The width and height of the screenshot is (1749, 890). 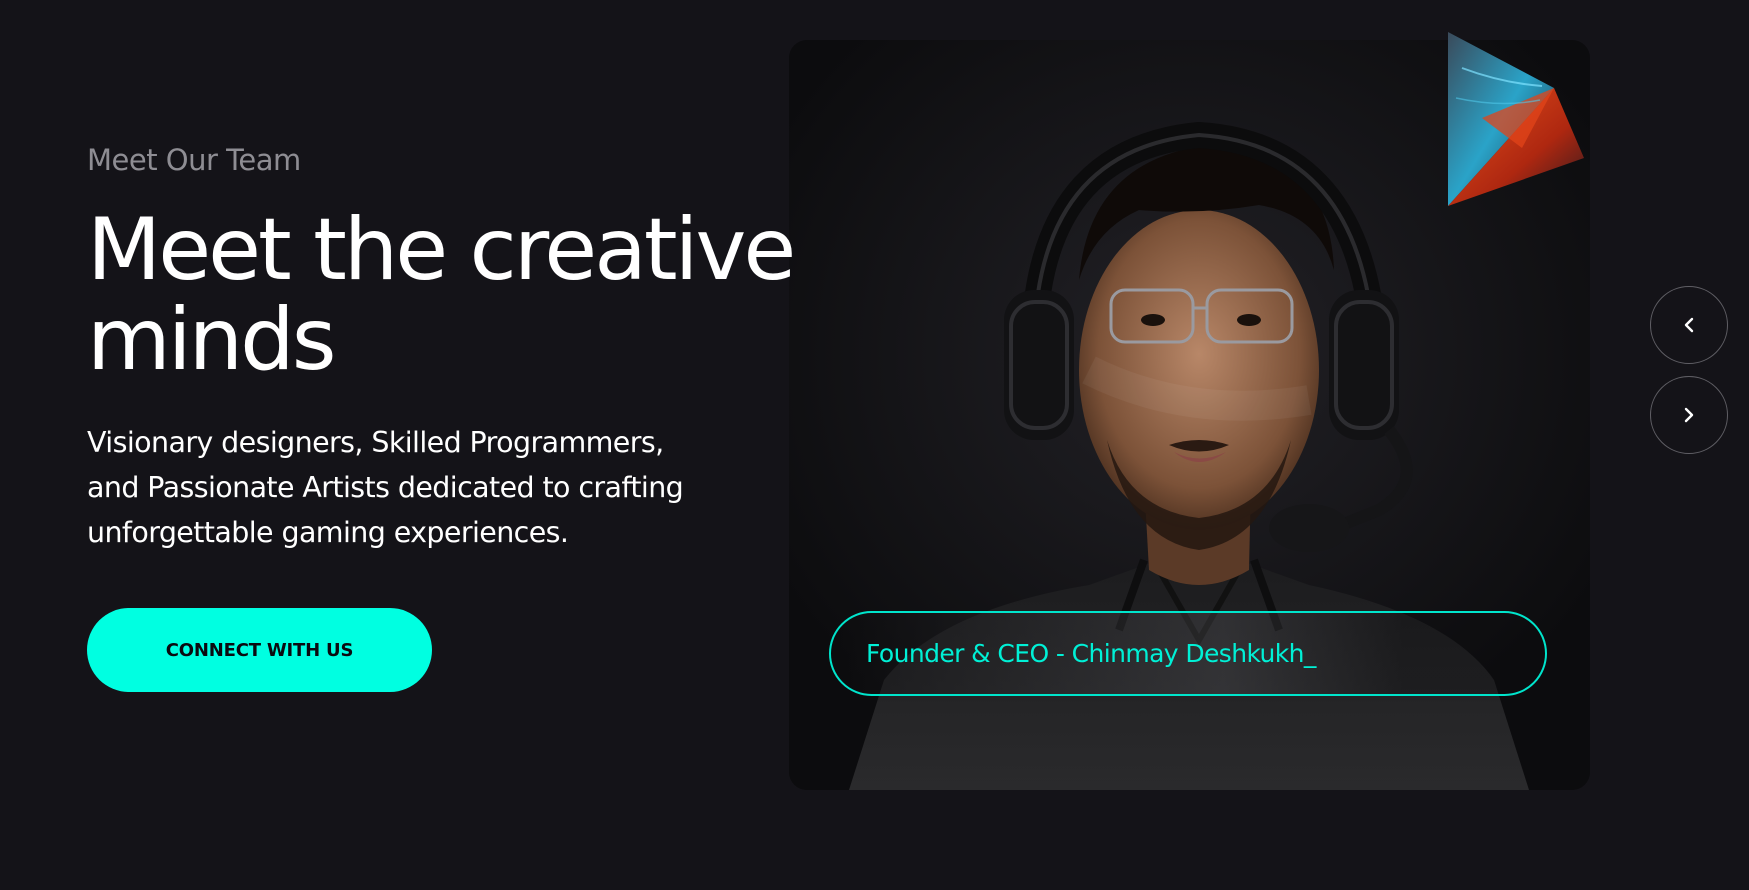 I want to click on brand-logo-triangle, so click(x=1516, y=119).